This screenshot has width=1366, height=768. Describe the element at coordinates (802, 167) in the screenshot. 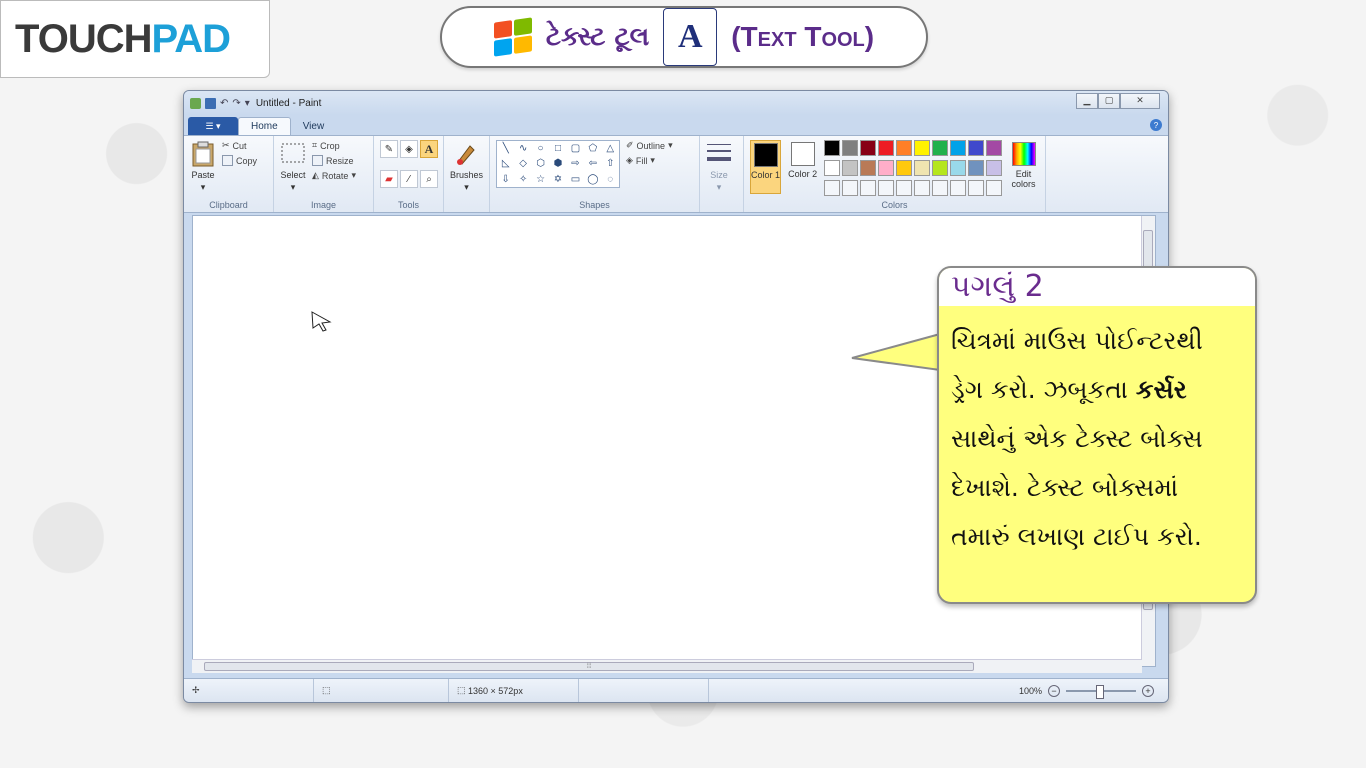

I see `color2-button: Color 2` at that location.